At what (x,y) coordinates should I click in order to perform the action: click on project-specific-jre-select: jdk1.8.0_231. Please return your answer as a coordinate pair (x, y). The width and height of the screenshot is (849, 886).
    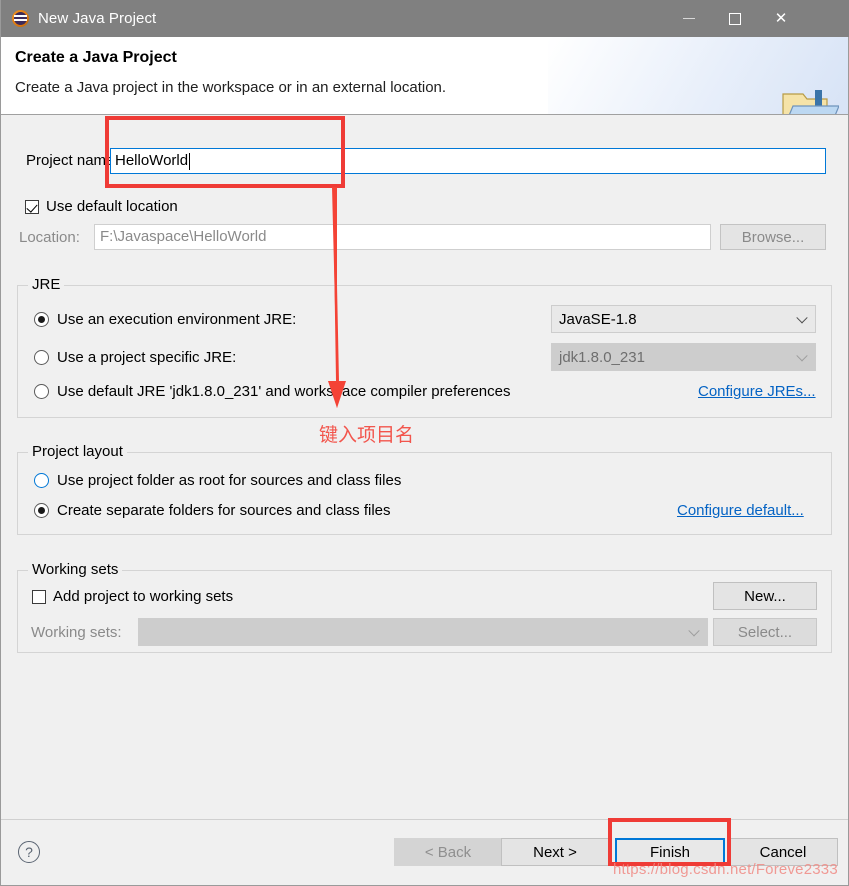
    Looking at the image, I should click on (683, 357).